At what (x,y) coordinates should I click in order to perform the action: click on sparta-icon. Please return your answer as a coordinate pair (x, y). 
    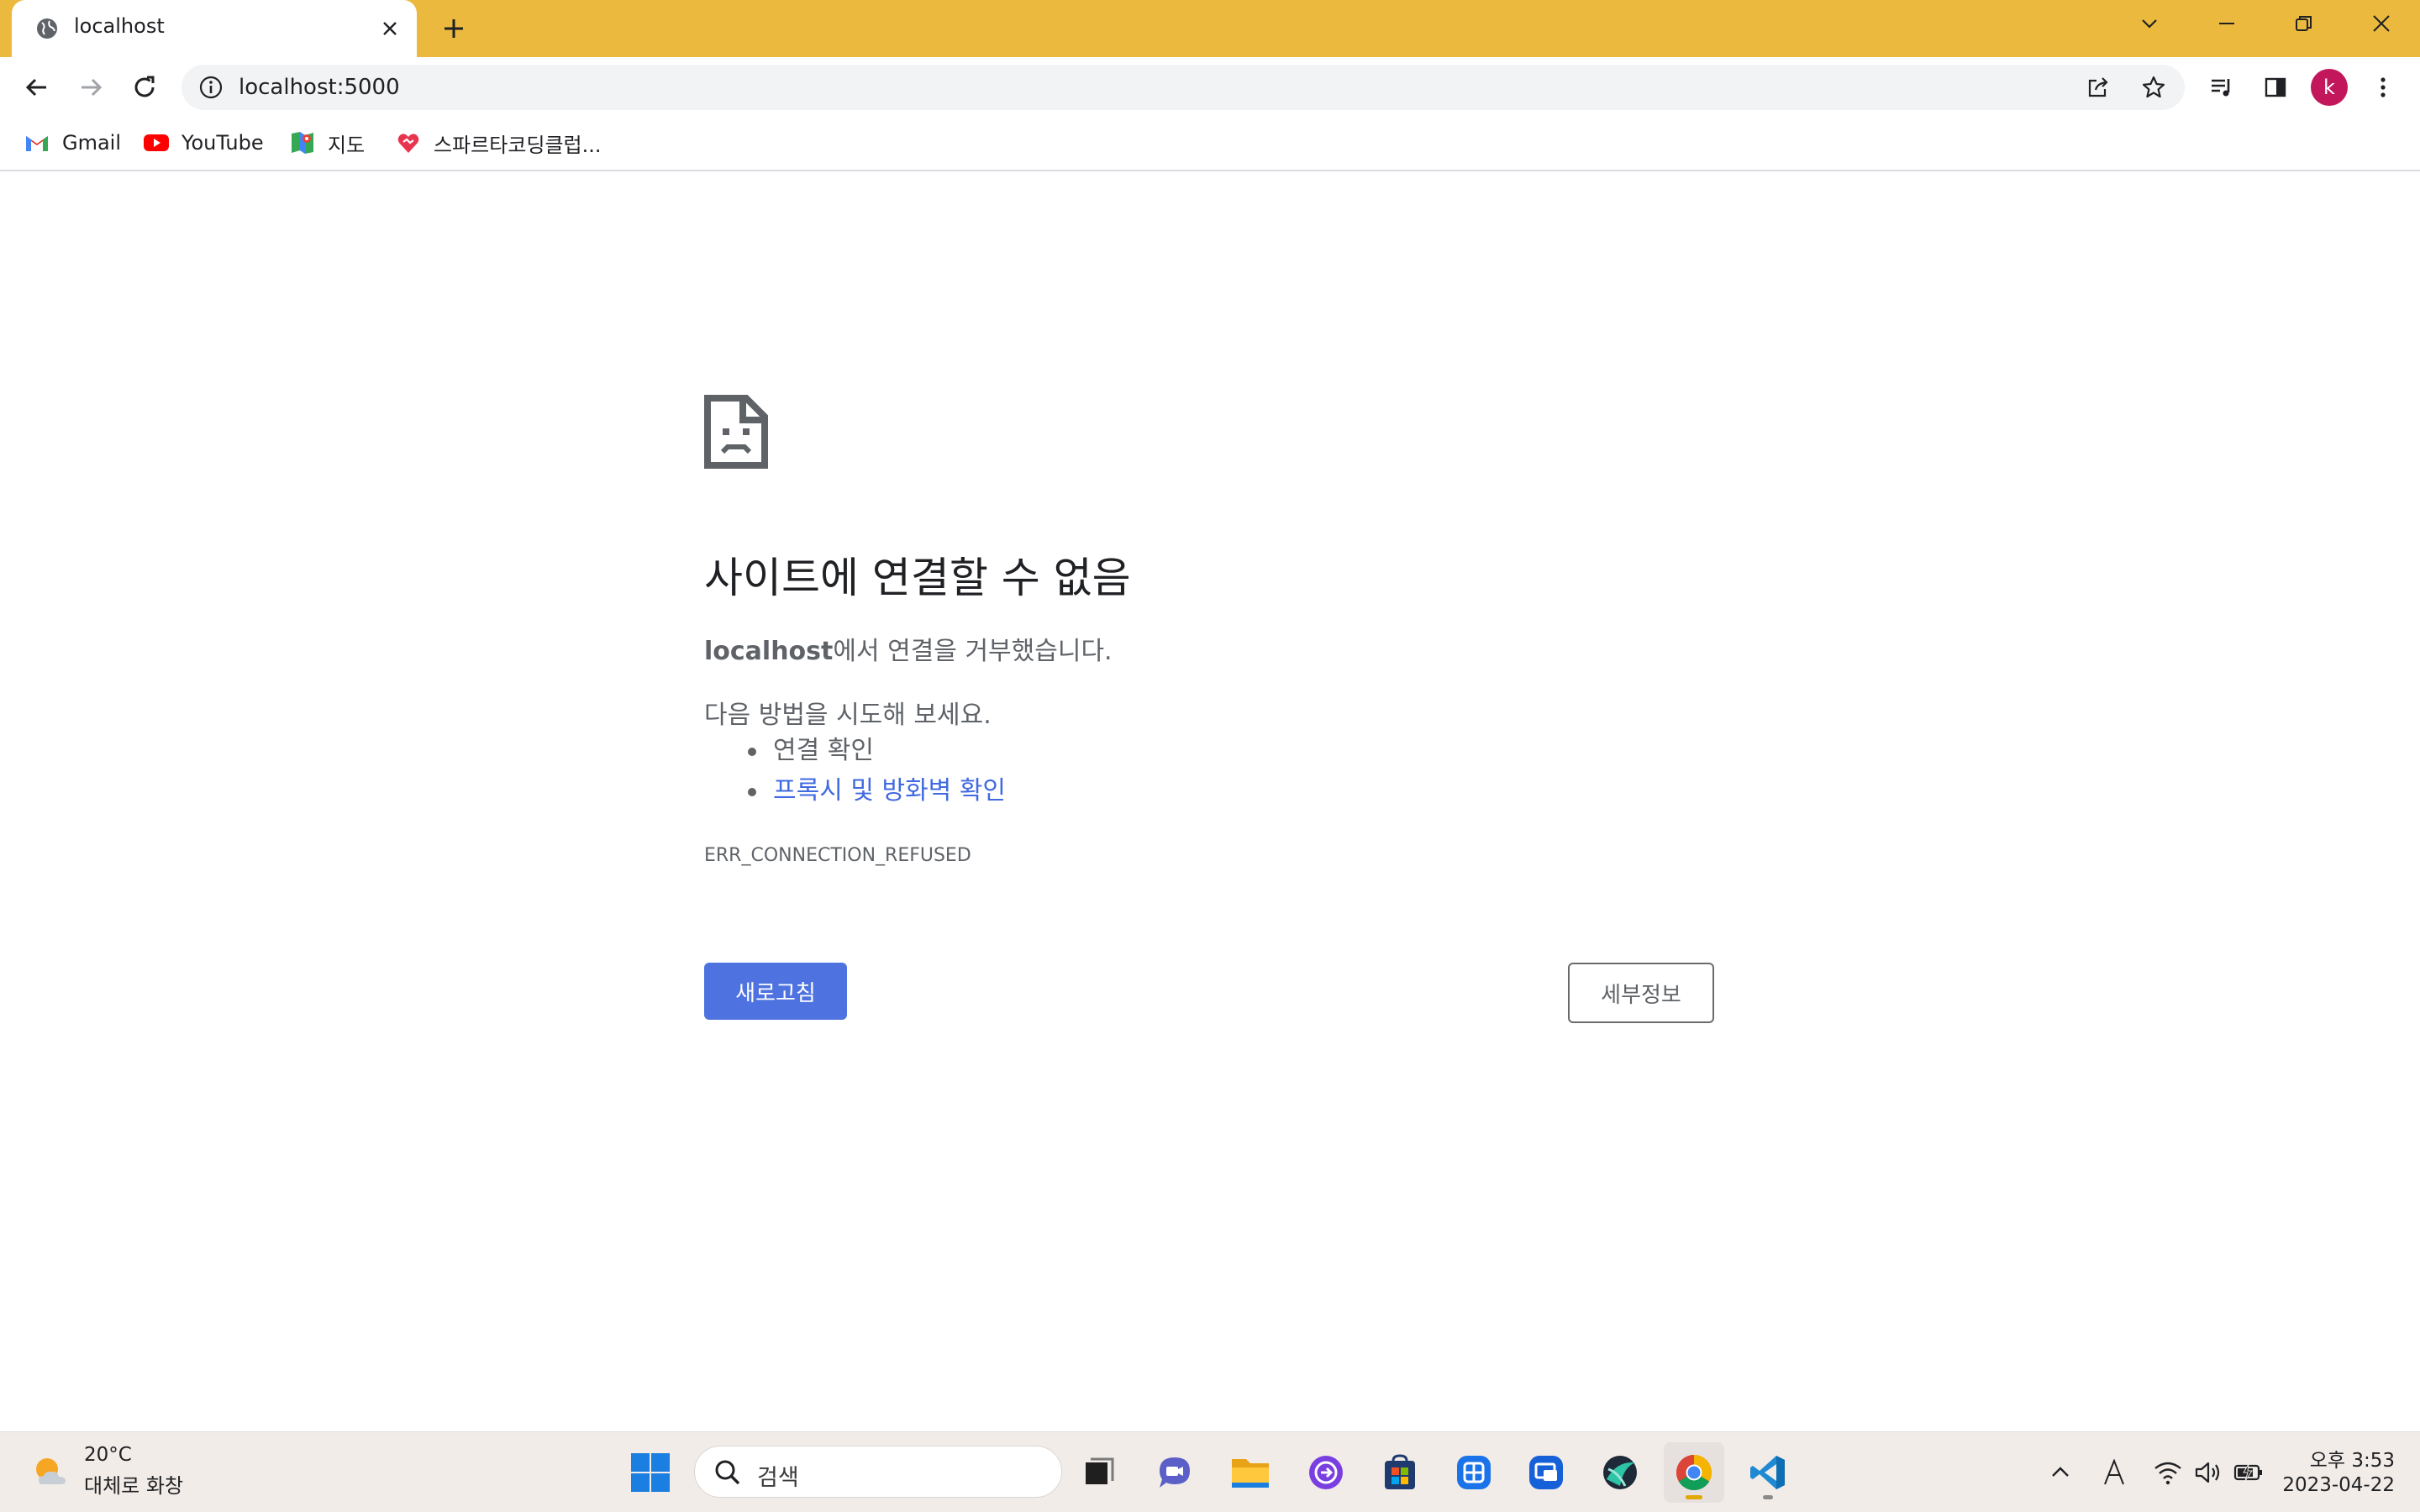
    Looking at the image, I should click on (408, 142).